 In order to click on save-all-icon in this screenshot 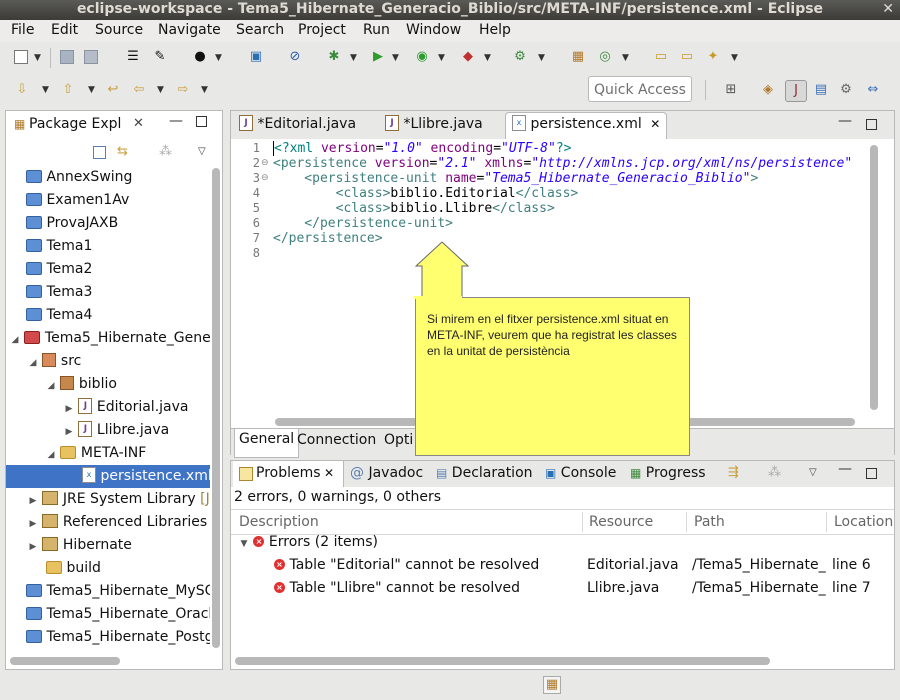, I will do `click(91, 57)`.